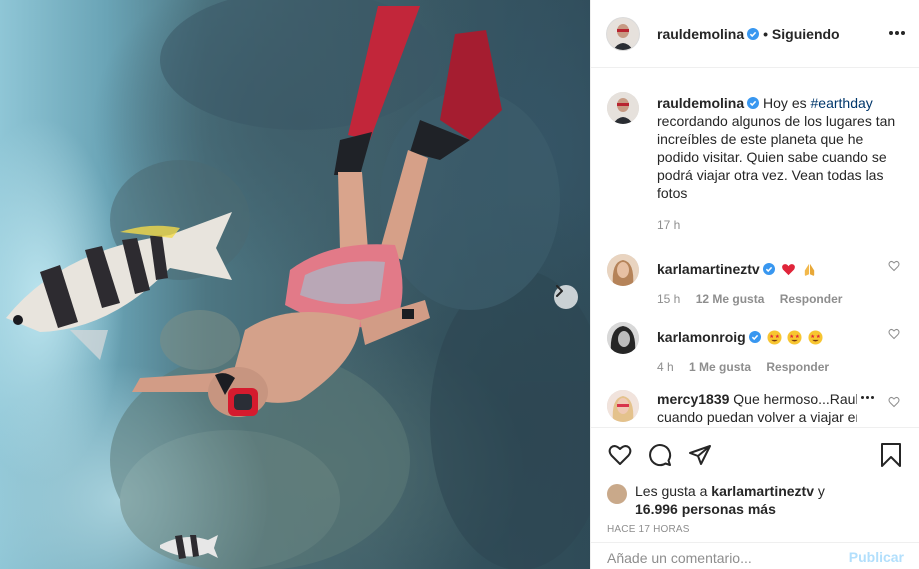 The width and height of the screenshot is (919, 569). Describe the element at coordinates (728, 558) in the screenshot. I see `comment-input` at that location.